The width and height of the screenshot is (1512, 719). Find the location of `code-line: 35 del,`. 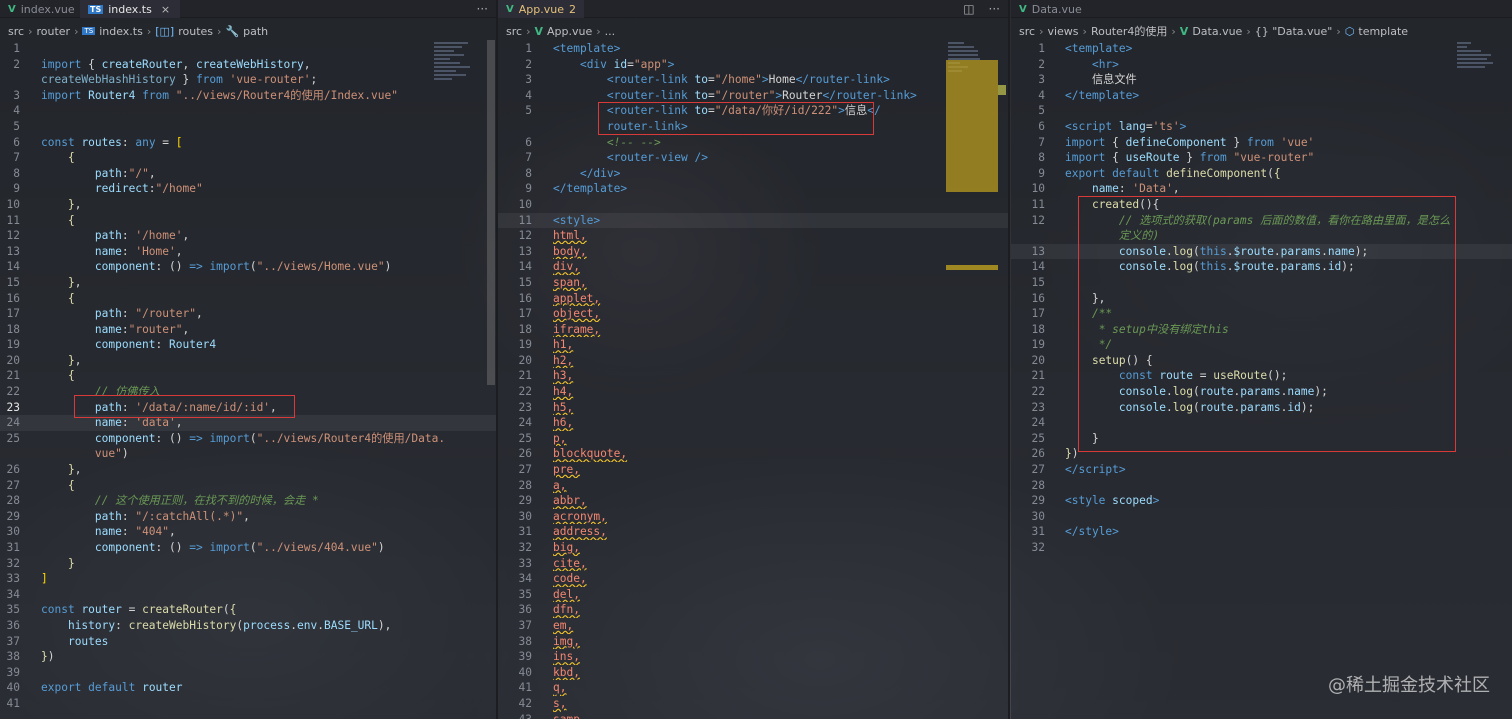

code-line: 35 del, is located at coordinates (753, 595).